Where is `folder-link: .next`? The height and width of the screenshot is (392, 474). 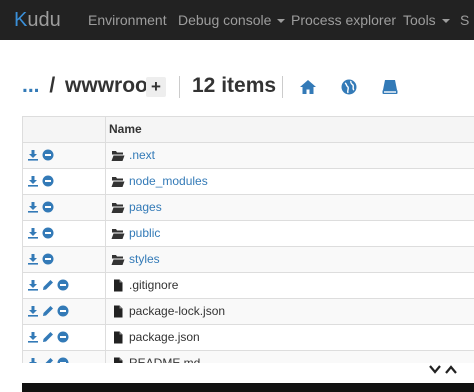
folder-link: .next is located at coordinates (142, 155).